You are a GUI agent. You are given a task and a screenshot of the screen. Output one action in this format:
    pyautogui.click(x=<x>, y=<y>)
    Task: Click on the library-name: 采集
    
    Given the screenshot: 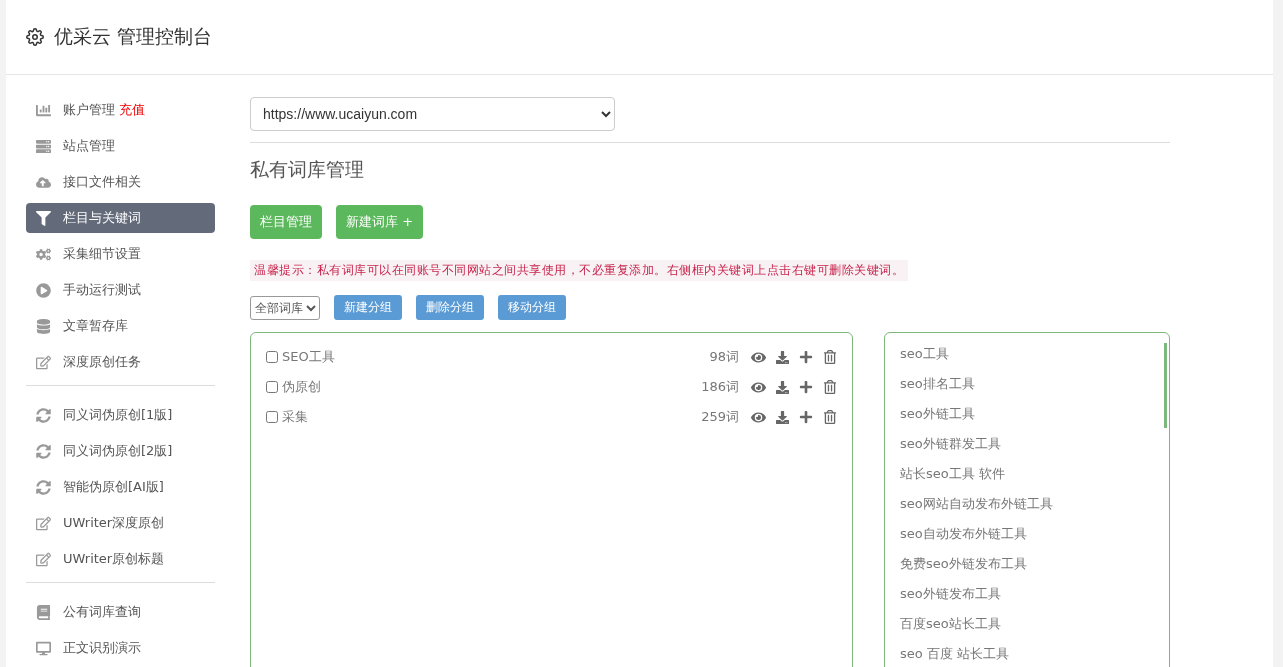 What is the action you would take?
    pyautogui.click(x=295, y=417)
    